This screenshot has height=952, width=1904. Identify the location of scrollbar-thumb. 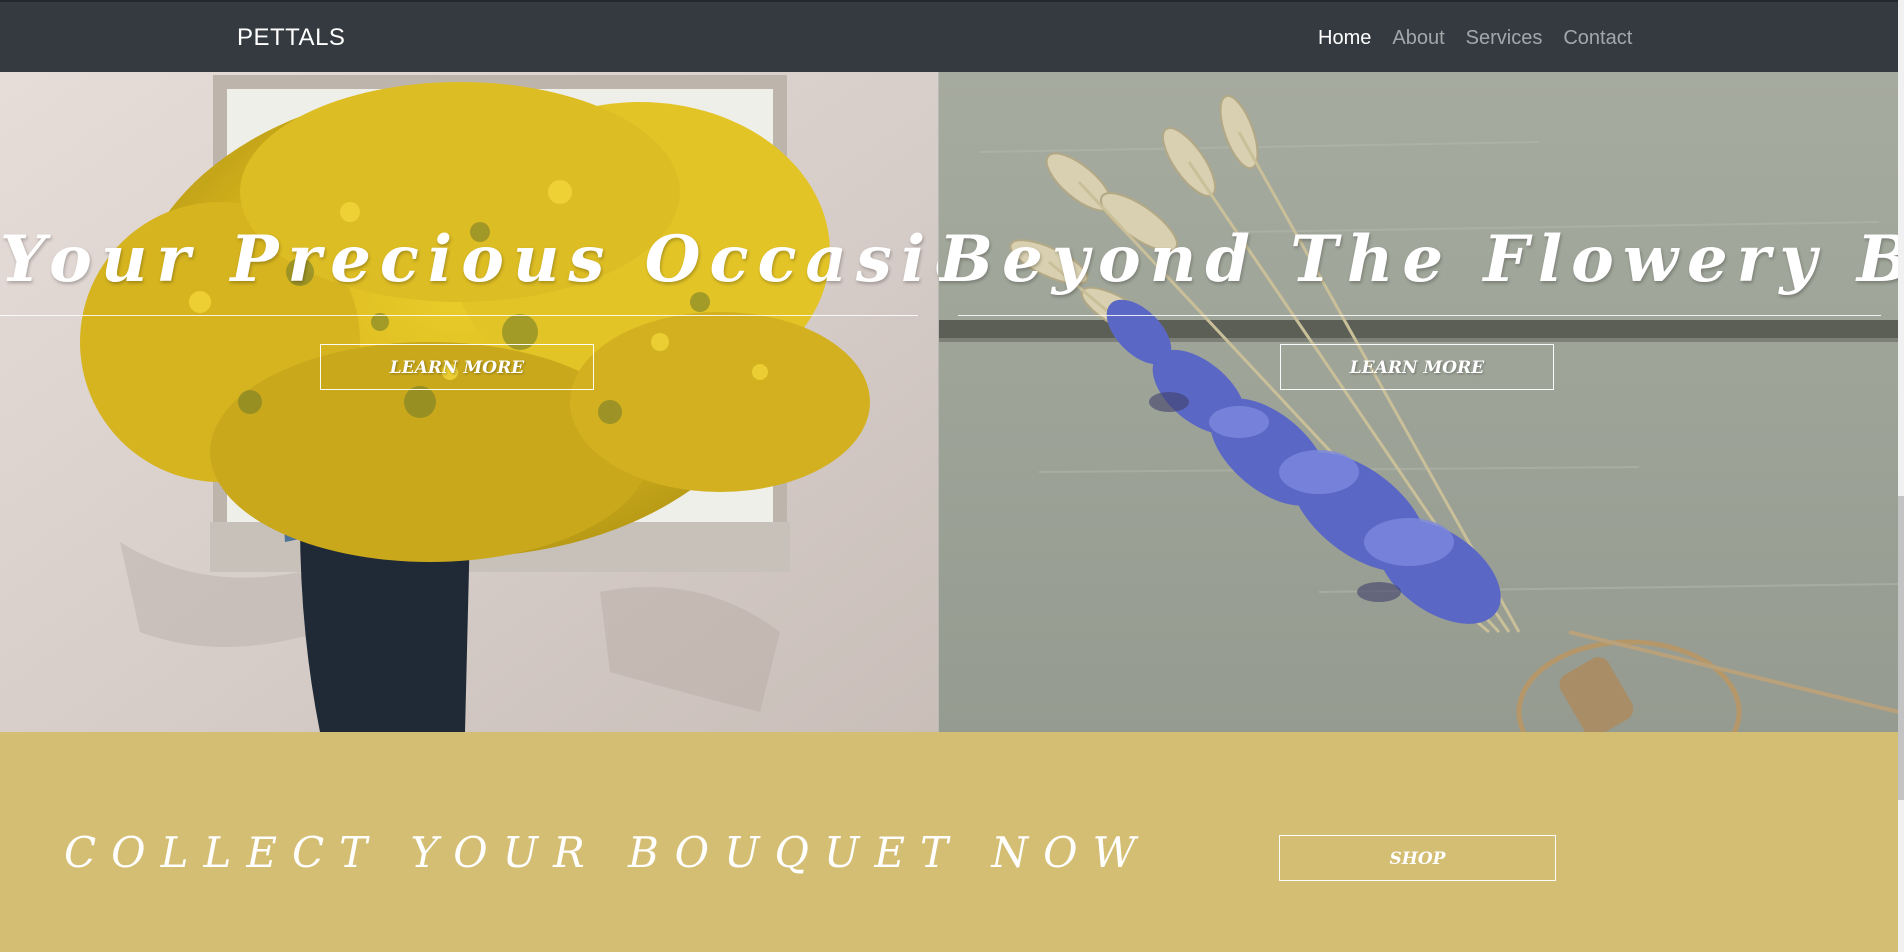
(1901, 648).